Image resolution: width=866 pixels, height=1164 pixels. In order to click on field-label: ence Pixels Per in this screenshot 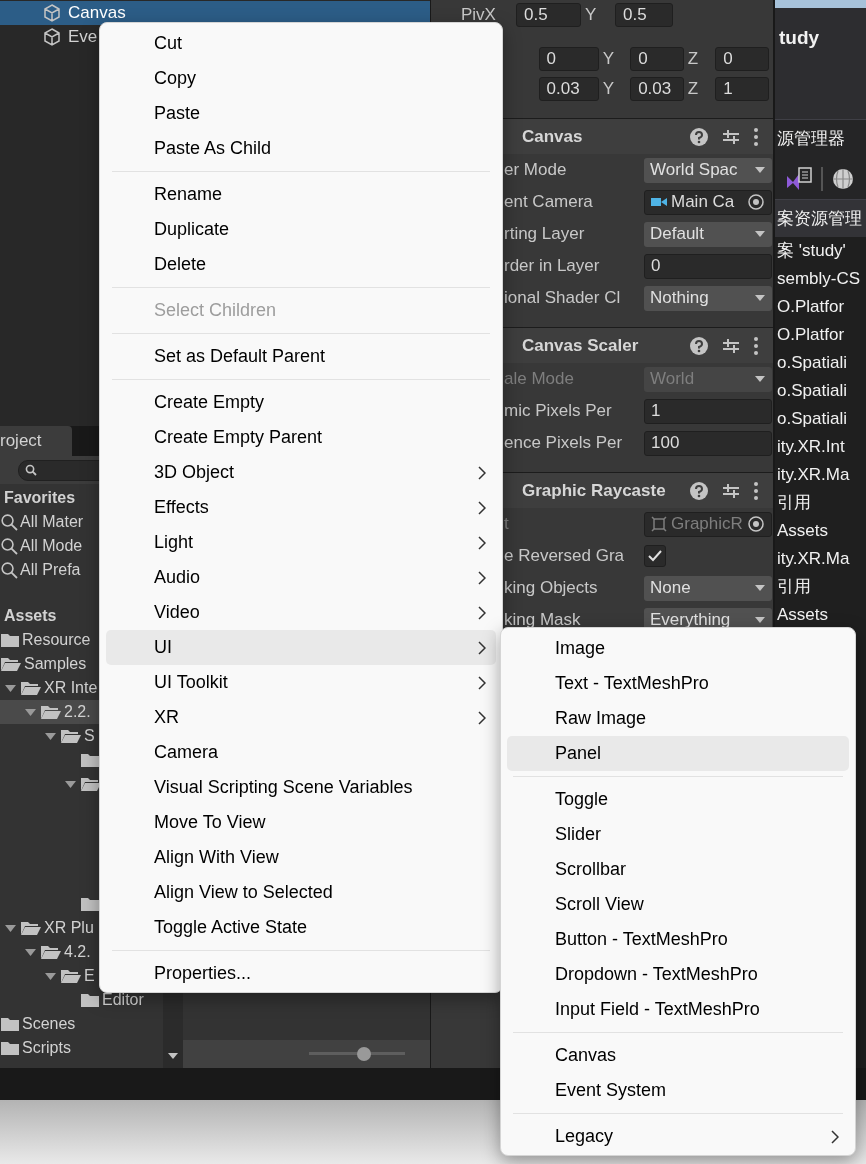, I will do `click(564, 443)`.